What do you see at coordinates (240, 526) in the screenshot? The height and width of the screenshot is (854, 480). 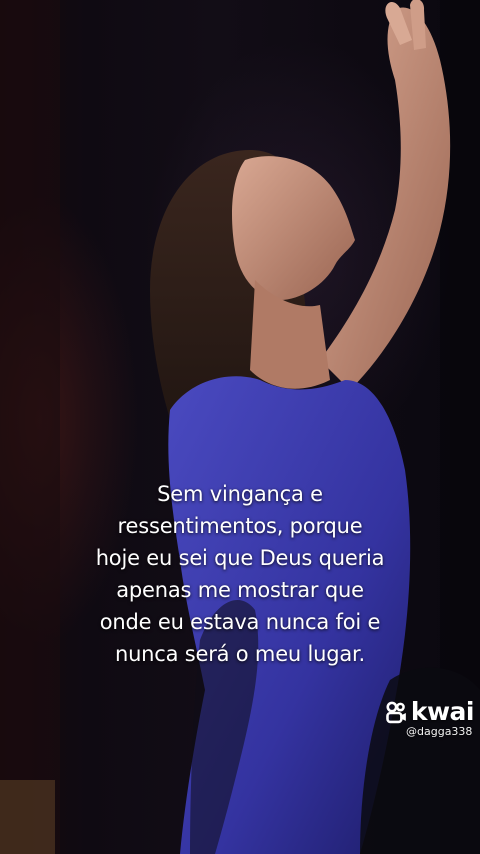 I see `caption-line: ressentimentos, porque` at bounding box center [240, 526].